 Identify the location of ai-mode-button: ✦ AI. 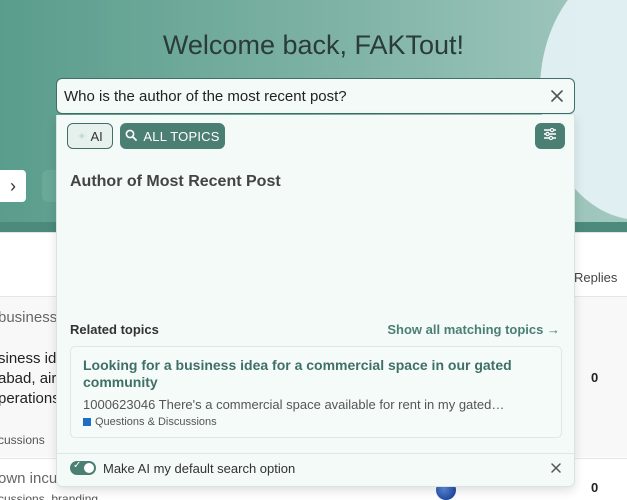
(90, 136).